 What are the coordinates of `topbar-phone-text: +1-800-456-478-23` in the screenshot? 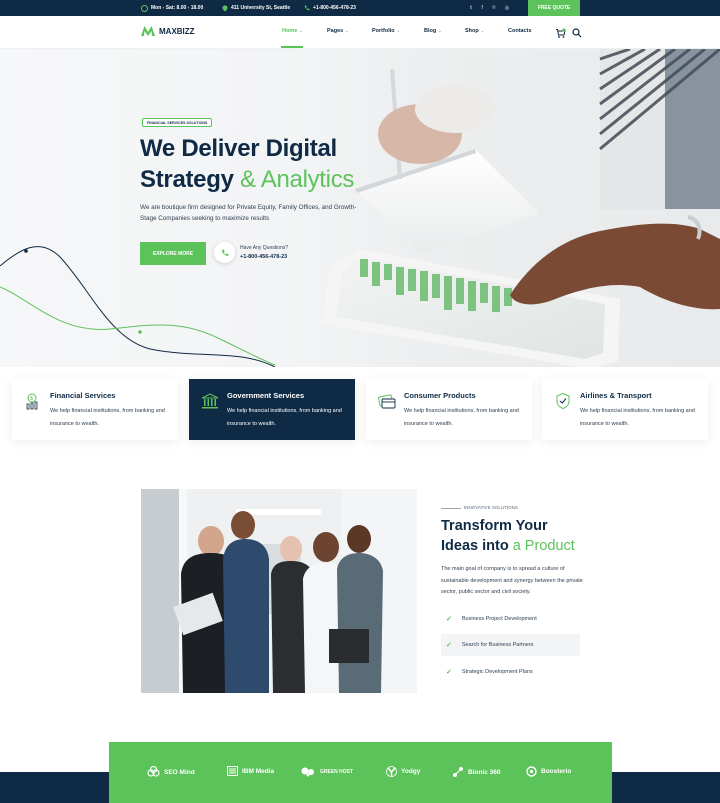 It's located at (334, 8).